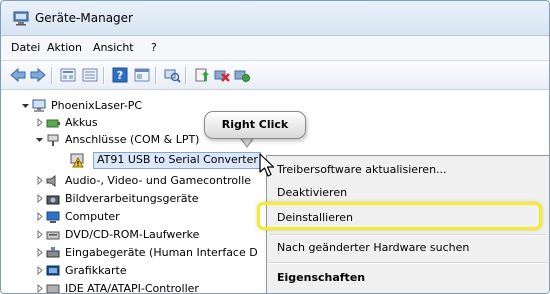 This screenshot has width=550, height=294. Describe the element at coordinates (275, 18) in the screenshot. I see `title-bar: Geräte-Manager` at that location.